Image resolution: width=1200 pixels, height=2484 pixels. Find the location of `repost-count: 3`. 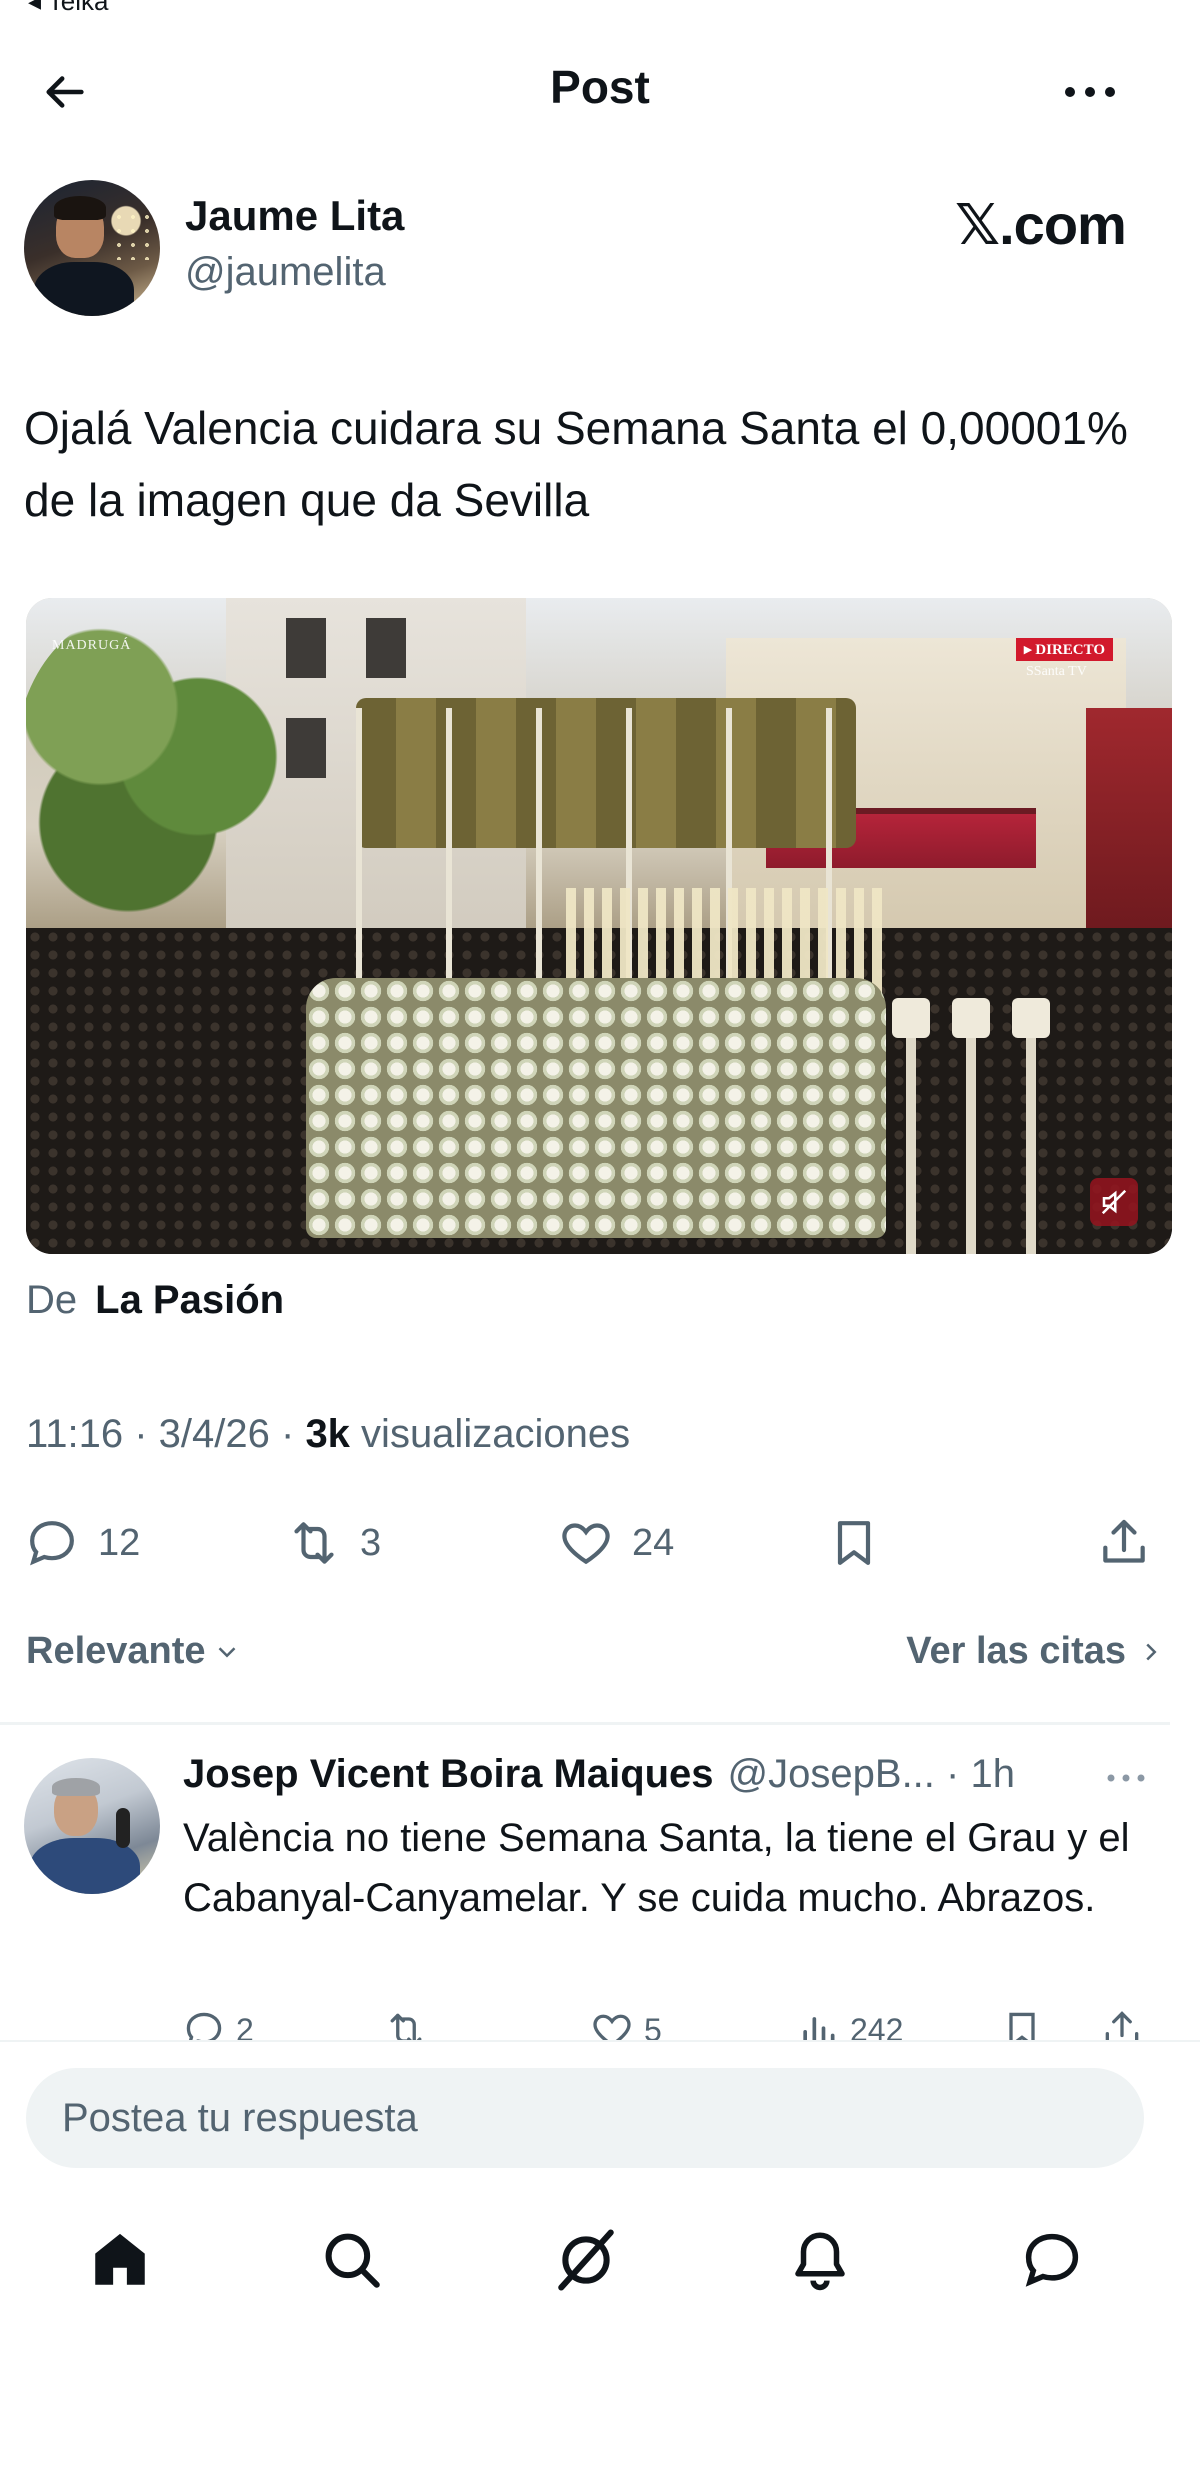

repost-count: 3 is located at coordinates (371, 1542).